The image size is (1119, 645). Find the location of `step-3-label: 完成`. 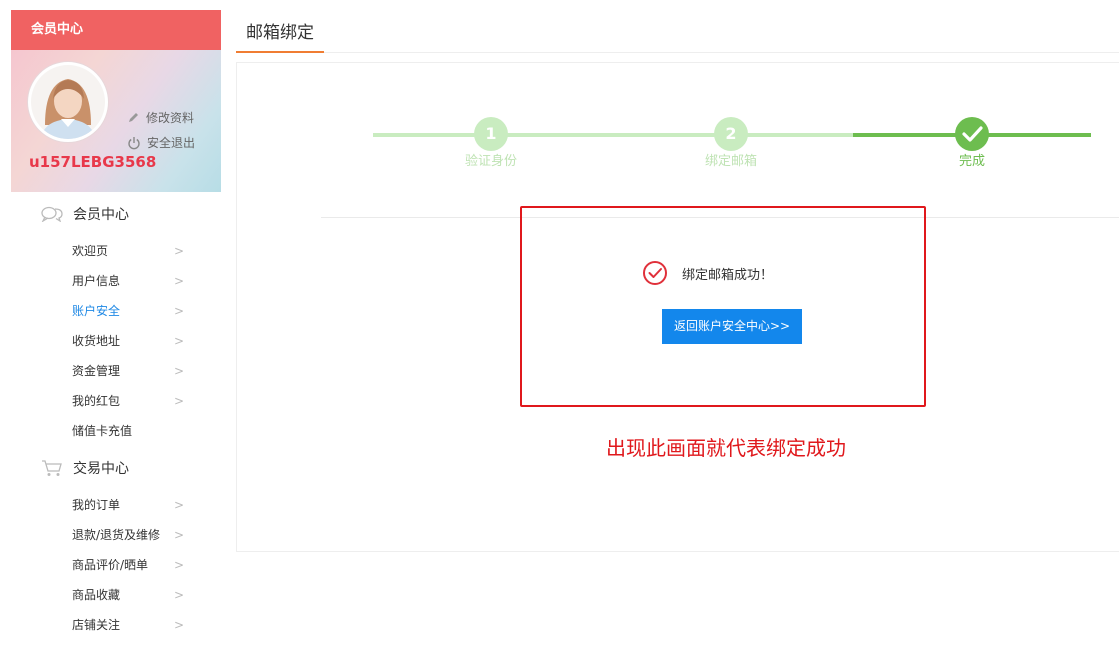

step-3-label: 完成 is located at coordinates (971, 161).